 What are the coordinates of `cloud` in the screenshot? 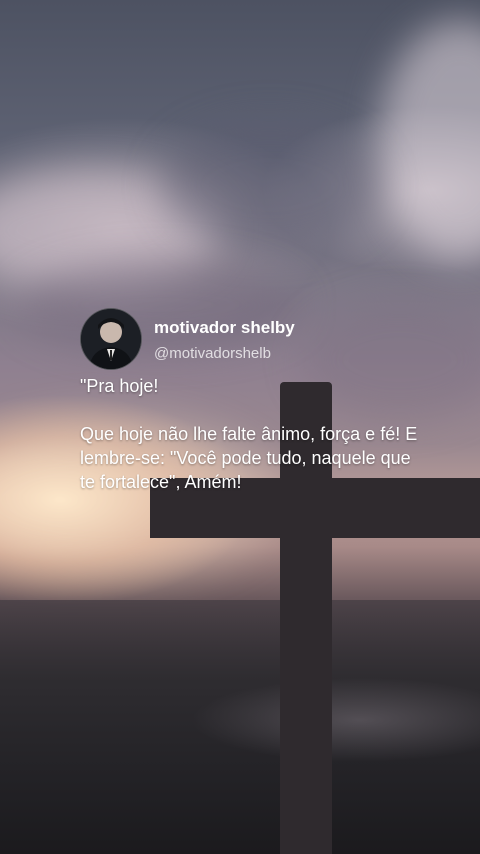 It's located at (270, 185).